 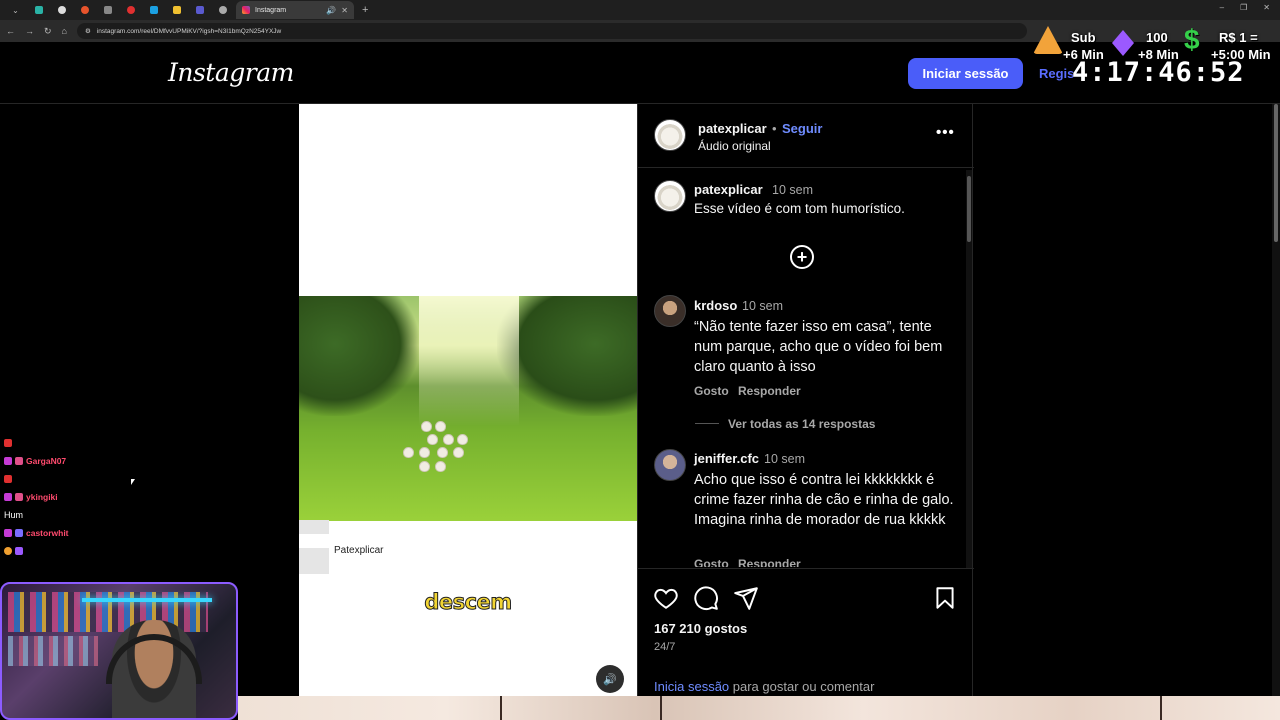 I want to click on chat-username: ykingiki, so click(x=42, y=497).